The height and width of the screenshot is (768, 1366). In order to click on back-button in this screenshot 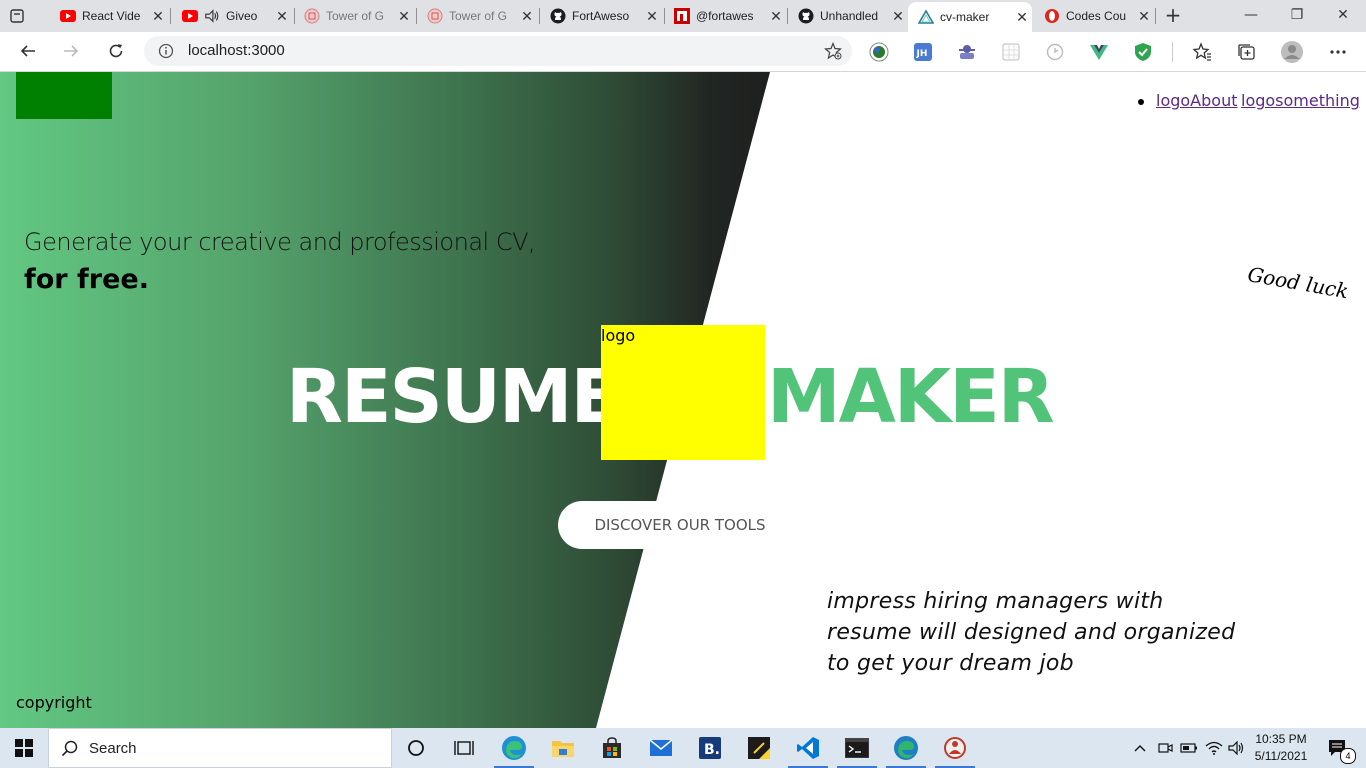, I will do `click(28, 51)`.